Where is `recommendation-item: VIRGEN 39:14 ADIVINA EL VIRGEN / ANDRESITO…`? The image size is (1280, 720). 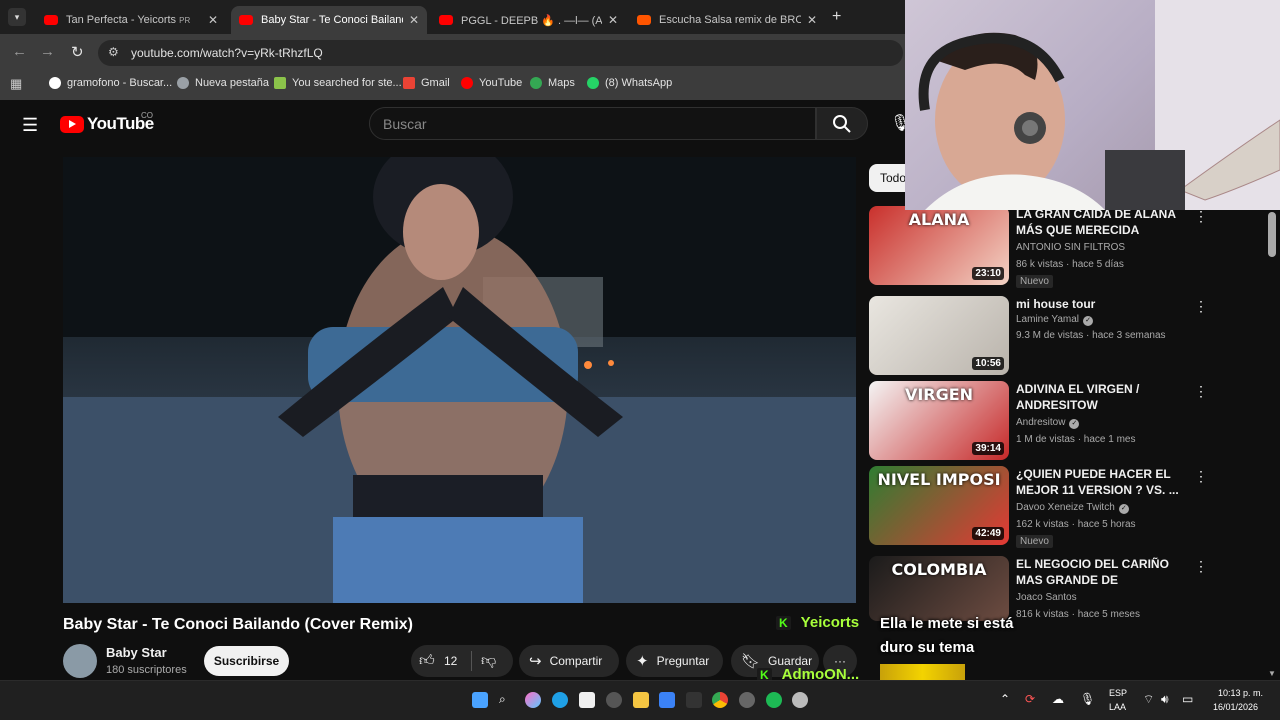 recommendation-item: VIRGEN 39:14 ADIVINA EL VIRGEN / ANDRESITO… is located at coordinates (1038, 421).